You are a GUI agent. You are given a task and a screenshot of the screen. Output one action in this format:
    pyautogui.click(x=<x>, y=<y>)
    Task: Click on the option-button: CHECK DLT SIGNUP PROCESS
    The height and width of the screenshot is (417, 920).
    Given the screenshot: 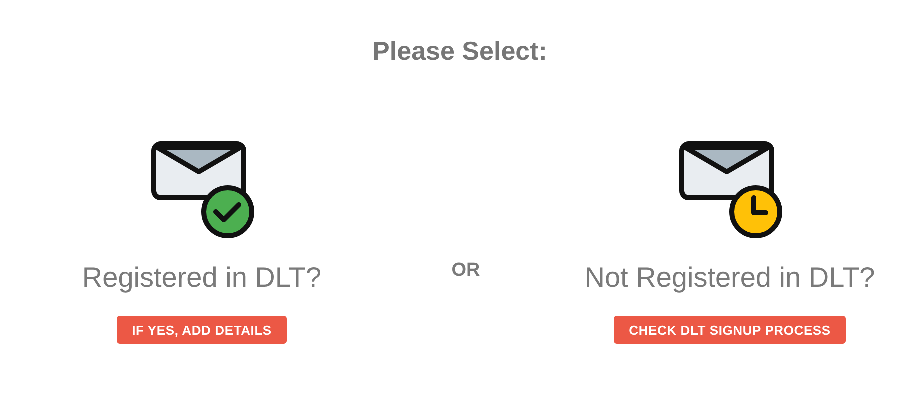 What is the action you would take?
    pyautogui.click(x=730, y=330)
    